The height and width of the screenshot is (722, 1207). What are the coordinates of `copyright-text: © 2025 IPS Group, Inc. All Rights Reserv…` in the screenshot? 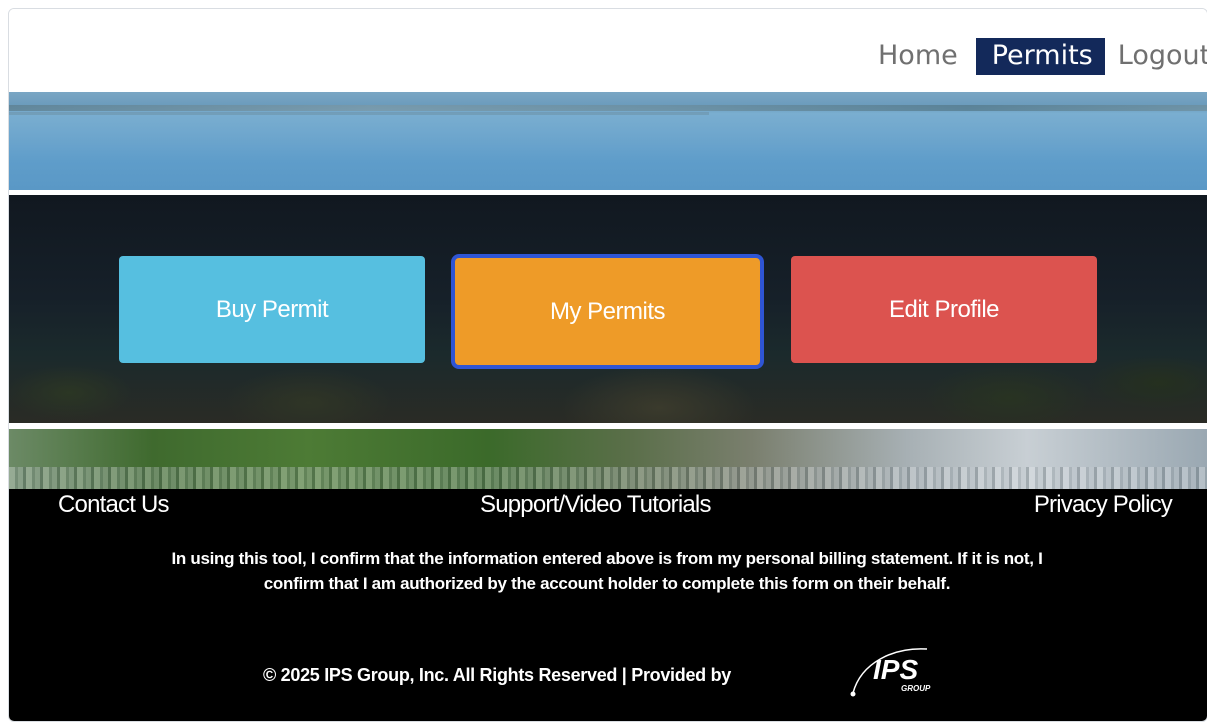 It's located at (497, 675).